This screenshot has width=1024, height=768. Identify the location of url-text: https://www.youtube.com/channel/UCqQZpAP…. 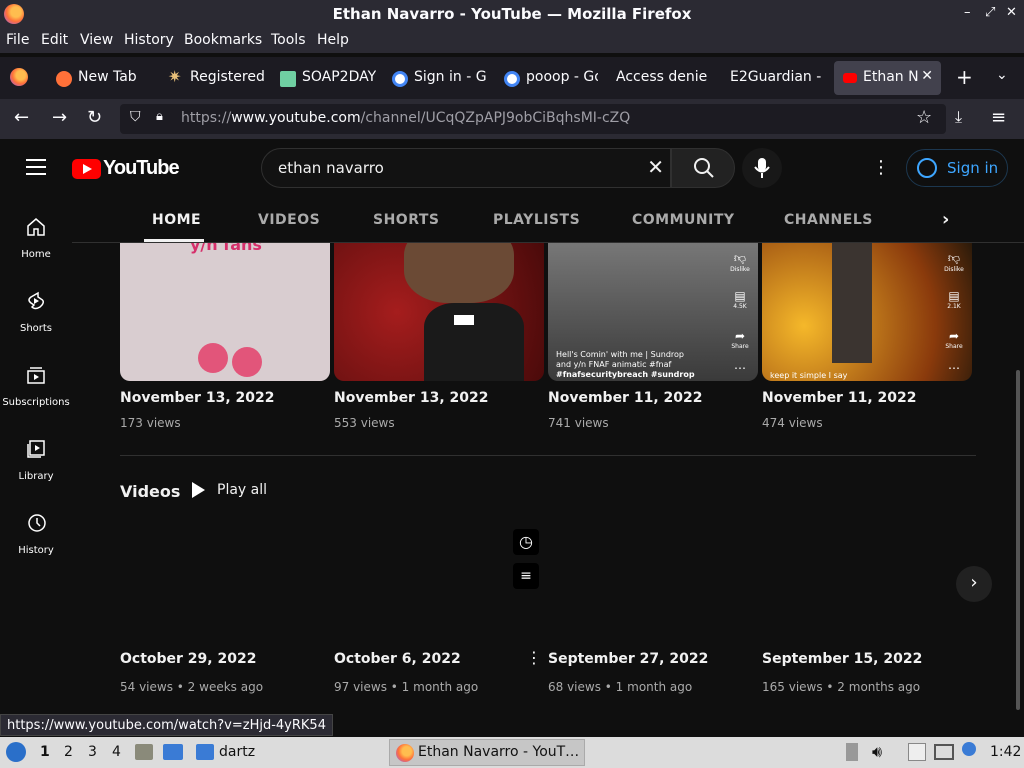
(405, 118).